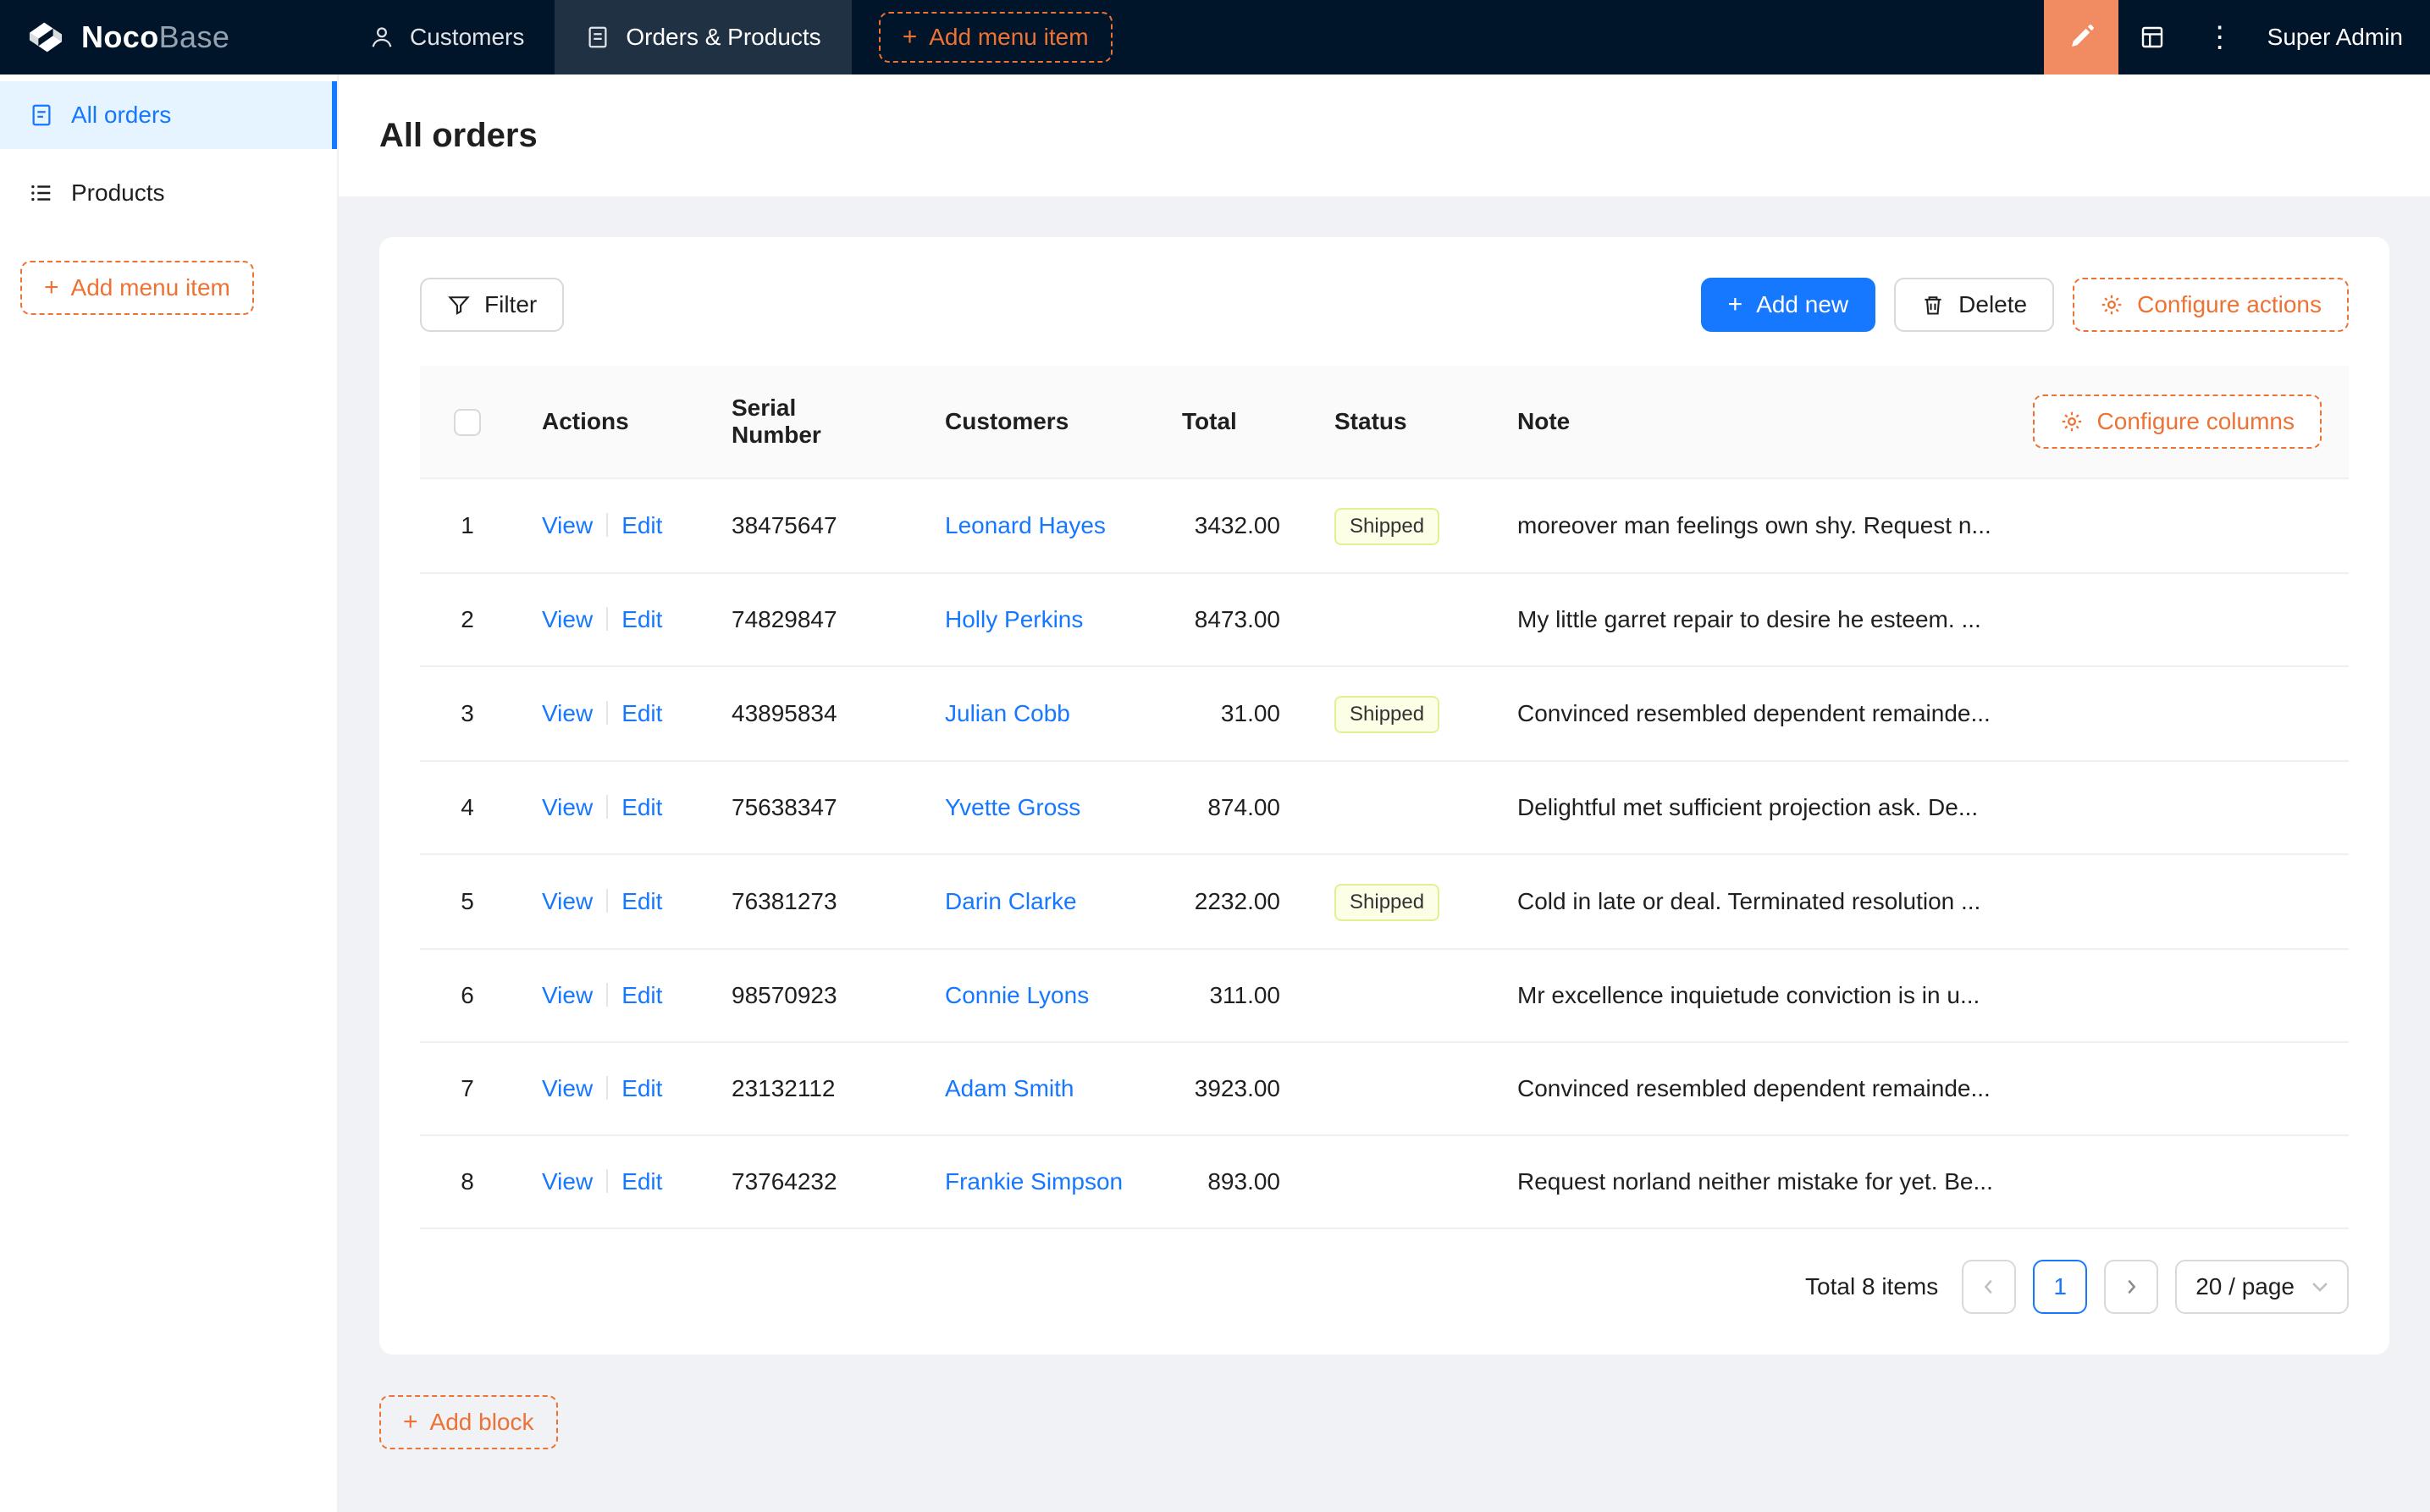 This screenshot has height=1512, width=2430. I want to click on customer-link: Holly Perkins, so click(1014, 619).